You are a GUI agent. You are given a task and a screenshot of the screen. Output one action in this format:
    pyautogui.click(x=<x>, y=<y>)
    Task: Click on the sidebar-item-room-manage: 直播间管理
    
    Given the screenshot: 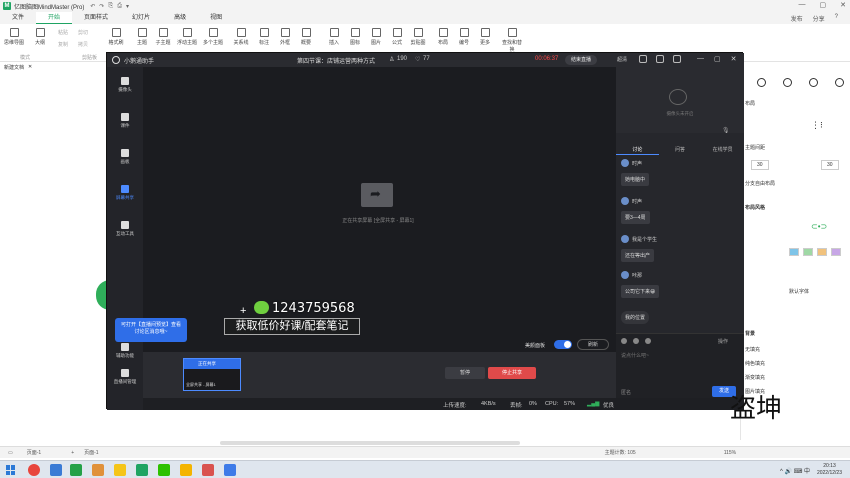 What is the action you would take?
    pyautogui.click(x=125, y=377)
    